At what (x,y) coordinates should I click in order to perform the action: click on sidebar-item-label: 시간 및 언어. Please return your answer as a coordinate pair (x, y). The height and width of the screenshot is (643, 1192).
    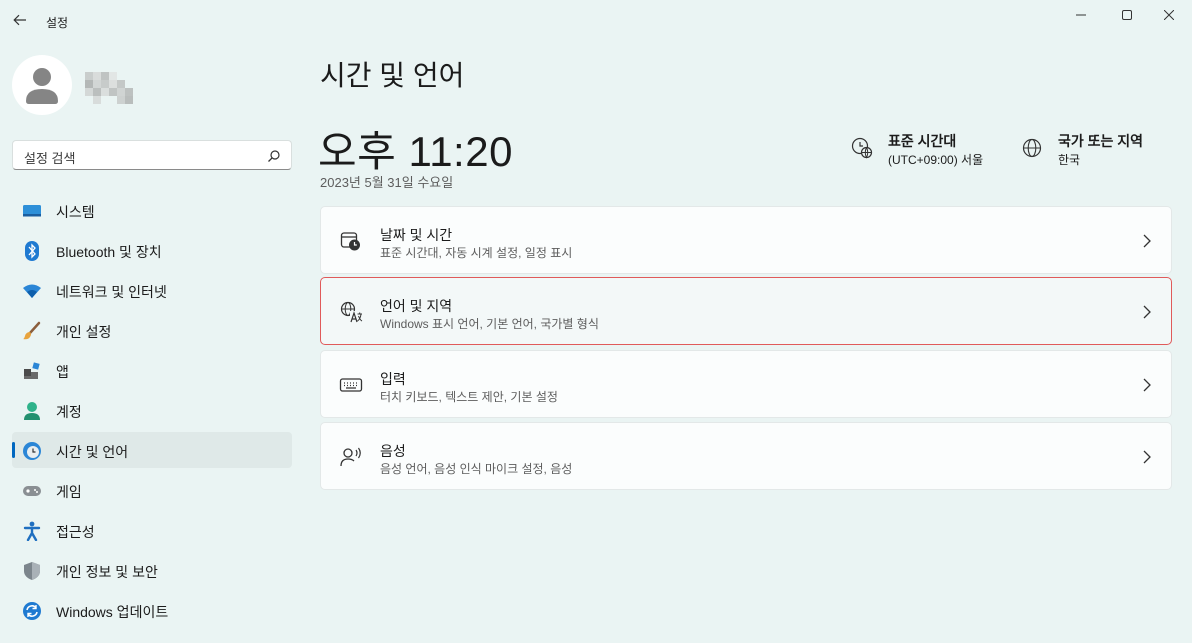
    Looking at the image, I should click on (92, 452).